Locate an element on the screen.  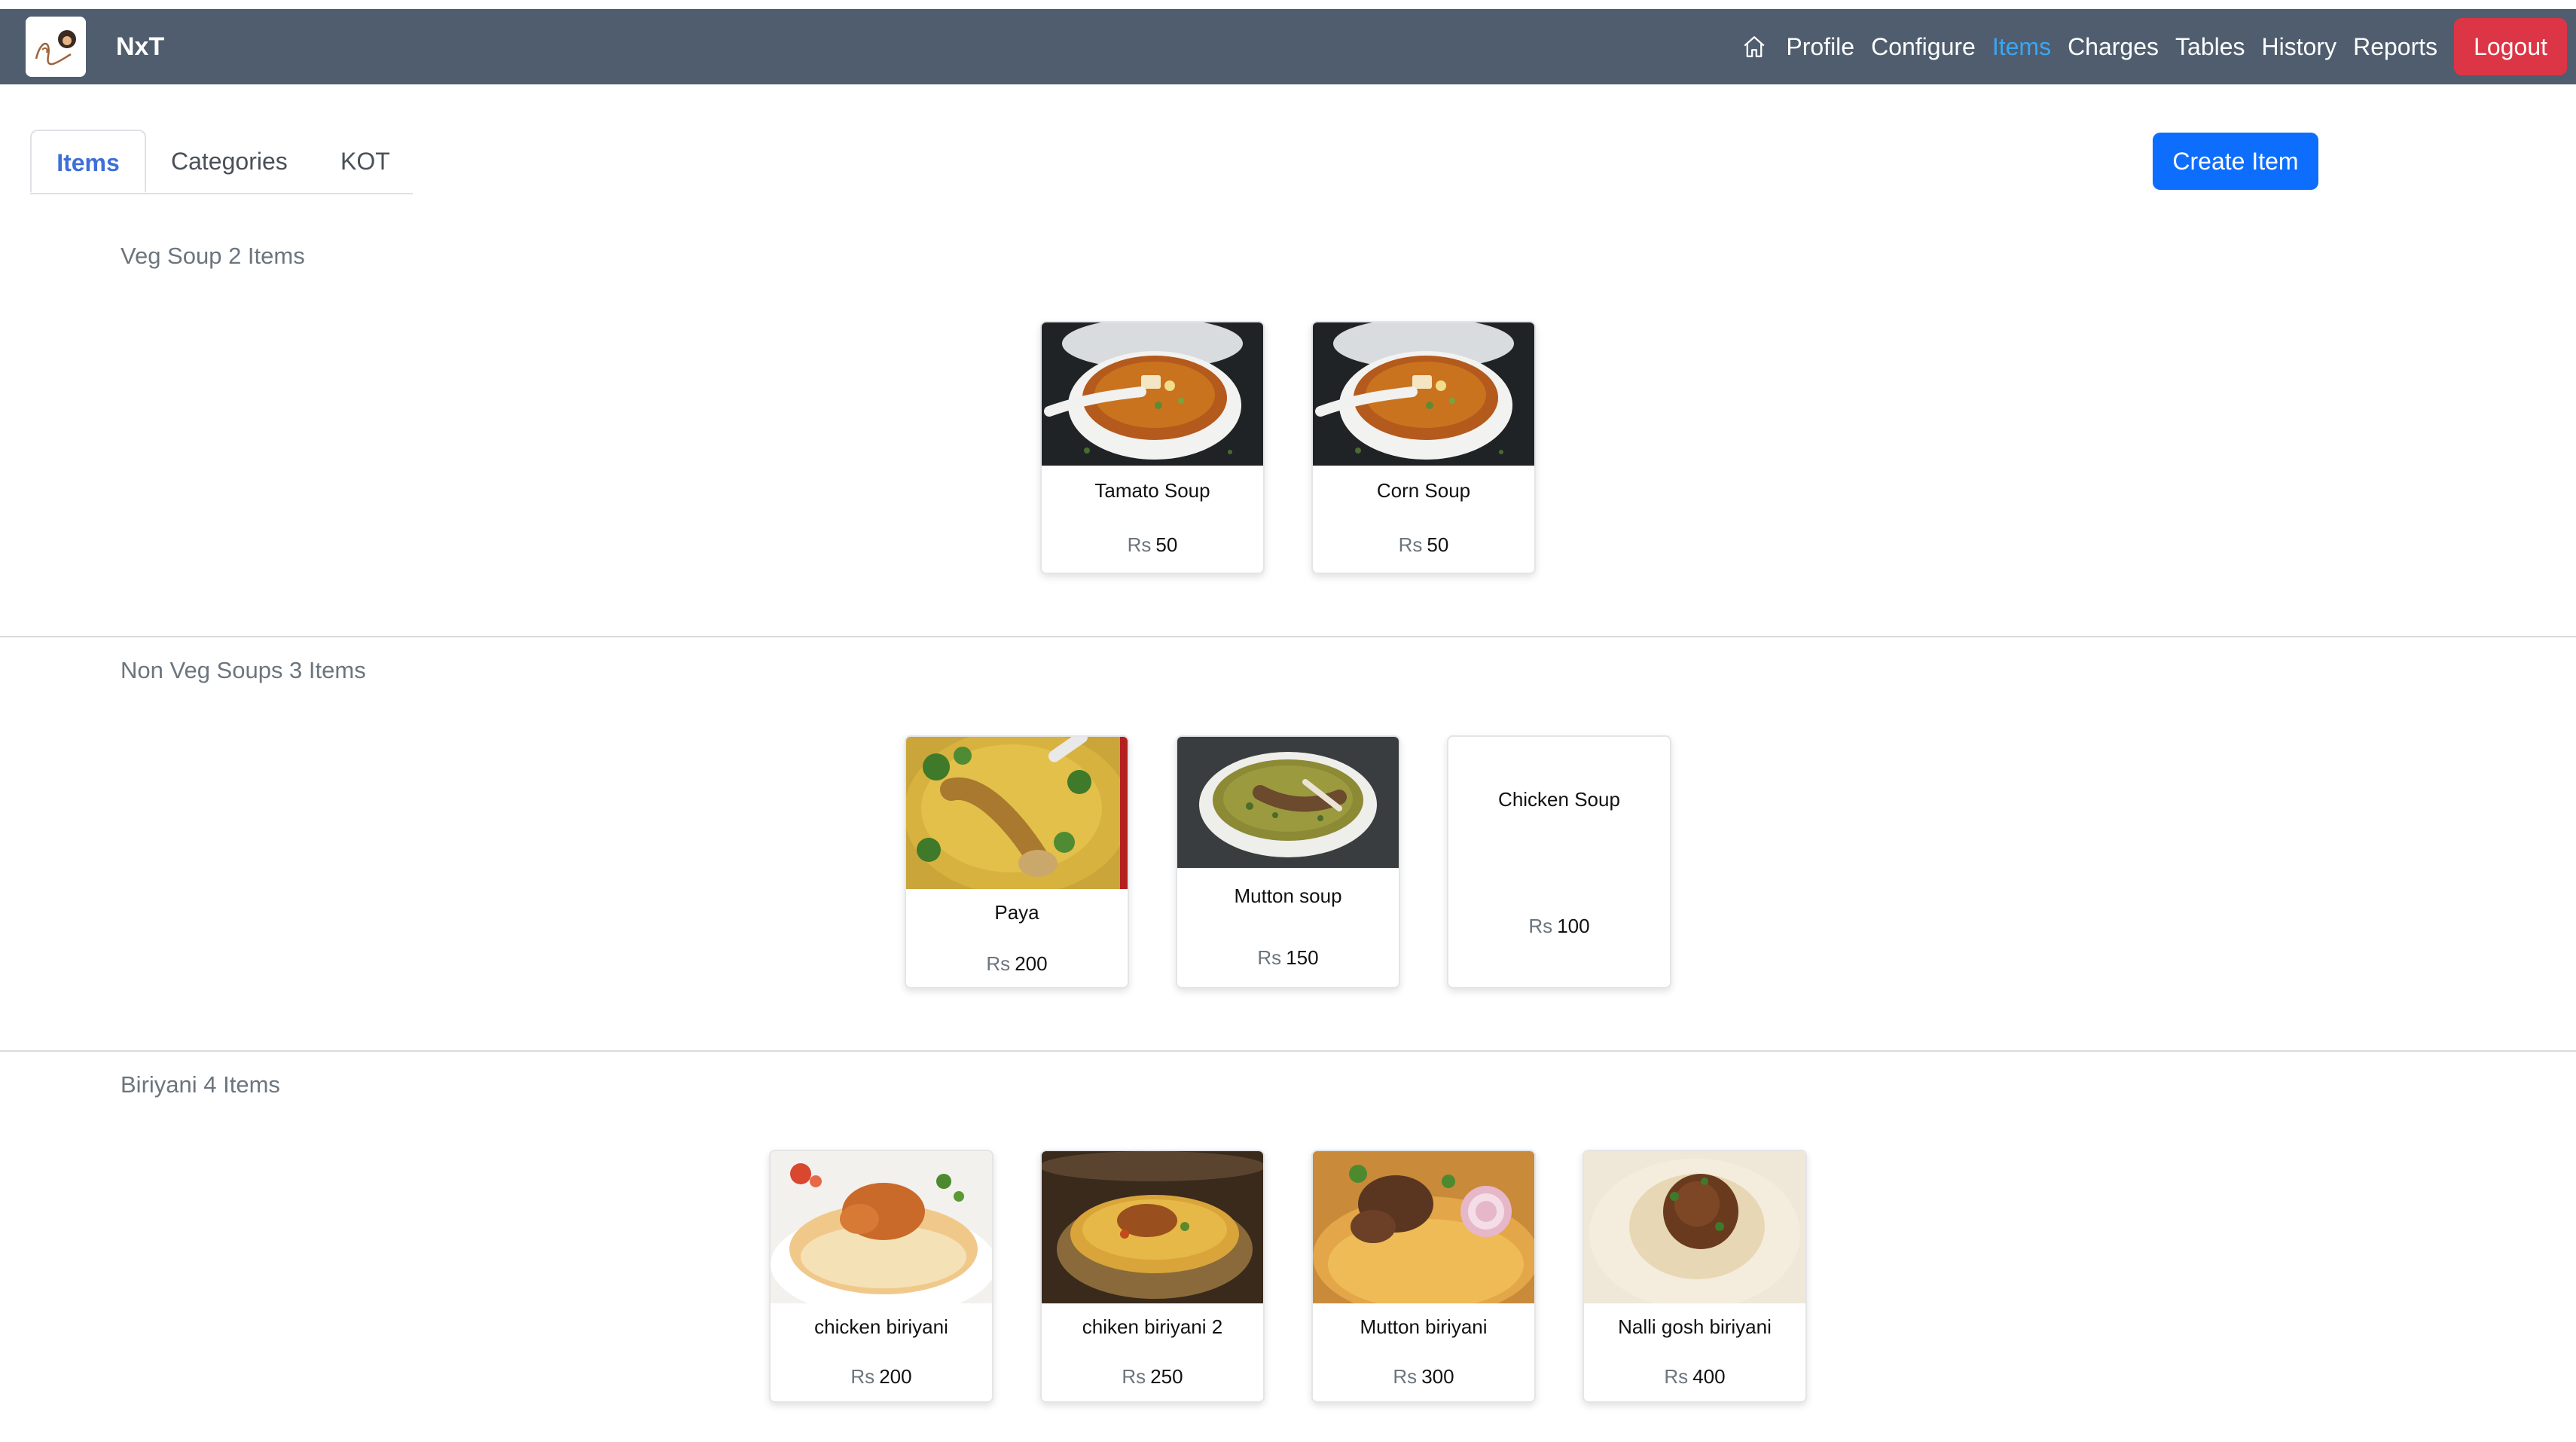
item-name: Paya is located at coordinates (1017, 912).